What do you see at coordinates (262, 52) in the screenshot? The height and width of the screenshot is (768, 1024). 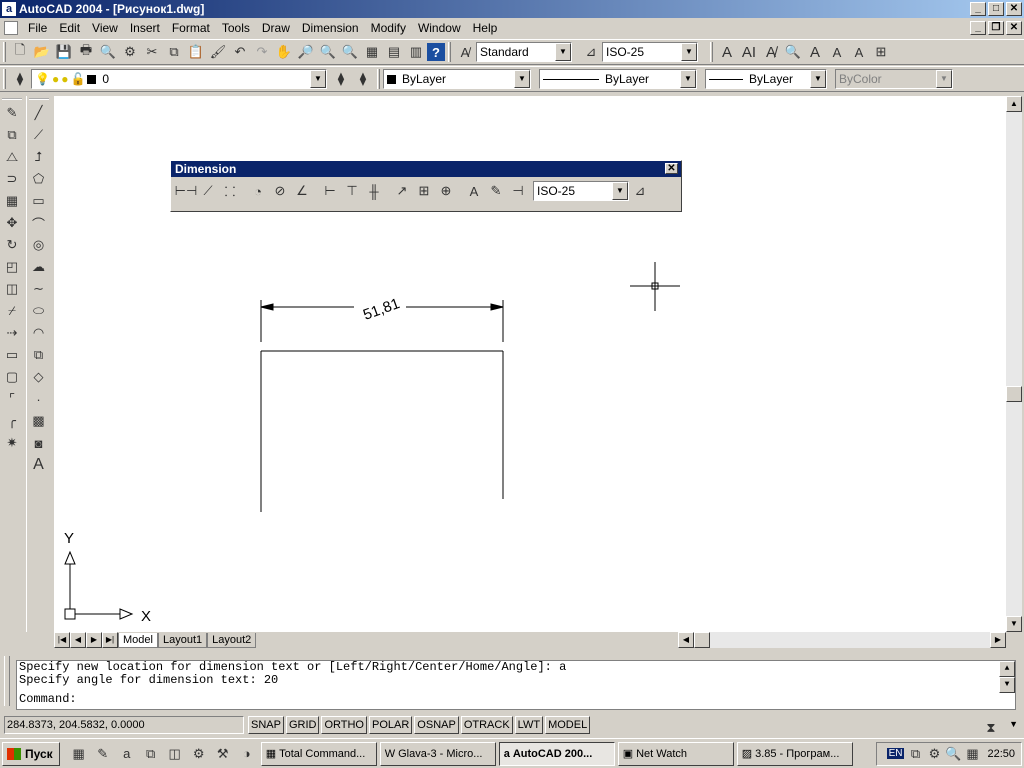 I see `redo-icon: ↷` at bounding box center [262, 52].